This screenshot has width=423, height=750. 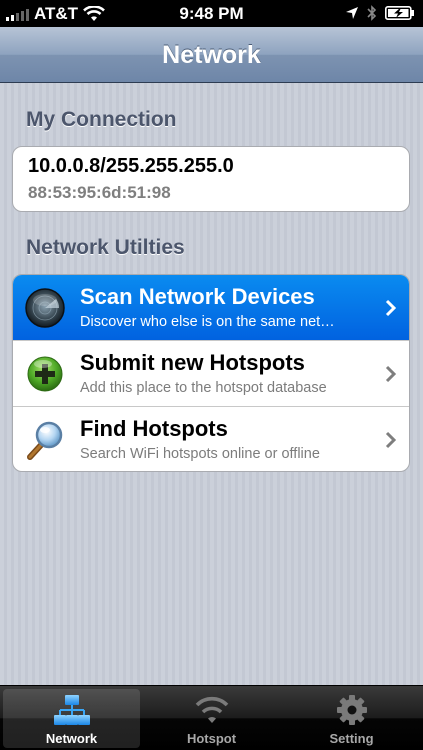 I want to click on gear-icon, so click(x=351, y=710).